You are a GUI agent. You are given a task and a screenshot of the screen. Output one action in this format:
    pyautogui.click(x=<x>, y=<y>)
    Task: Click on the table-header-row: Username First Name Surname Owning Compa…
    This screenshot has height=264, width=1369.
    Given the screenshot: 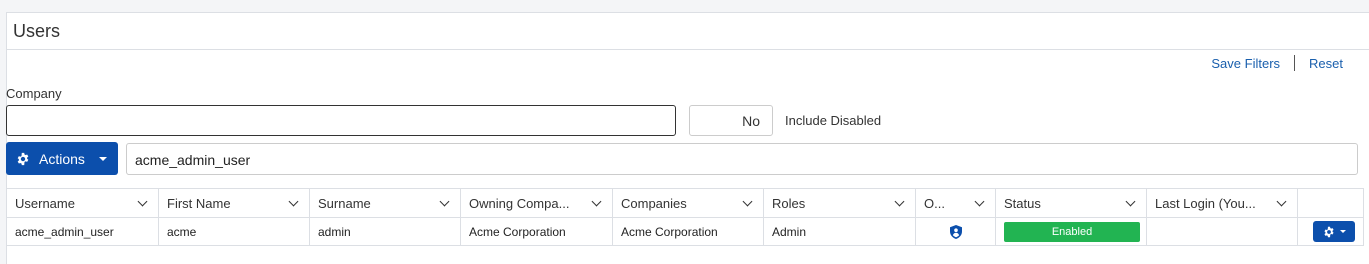 What is the action you would take?
    pyautogui.click(x=685, y=203)
    